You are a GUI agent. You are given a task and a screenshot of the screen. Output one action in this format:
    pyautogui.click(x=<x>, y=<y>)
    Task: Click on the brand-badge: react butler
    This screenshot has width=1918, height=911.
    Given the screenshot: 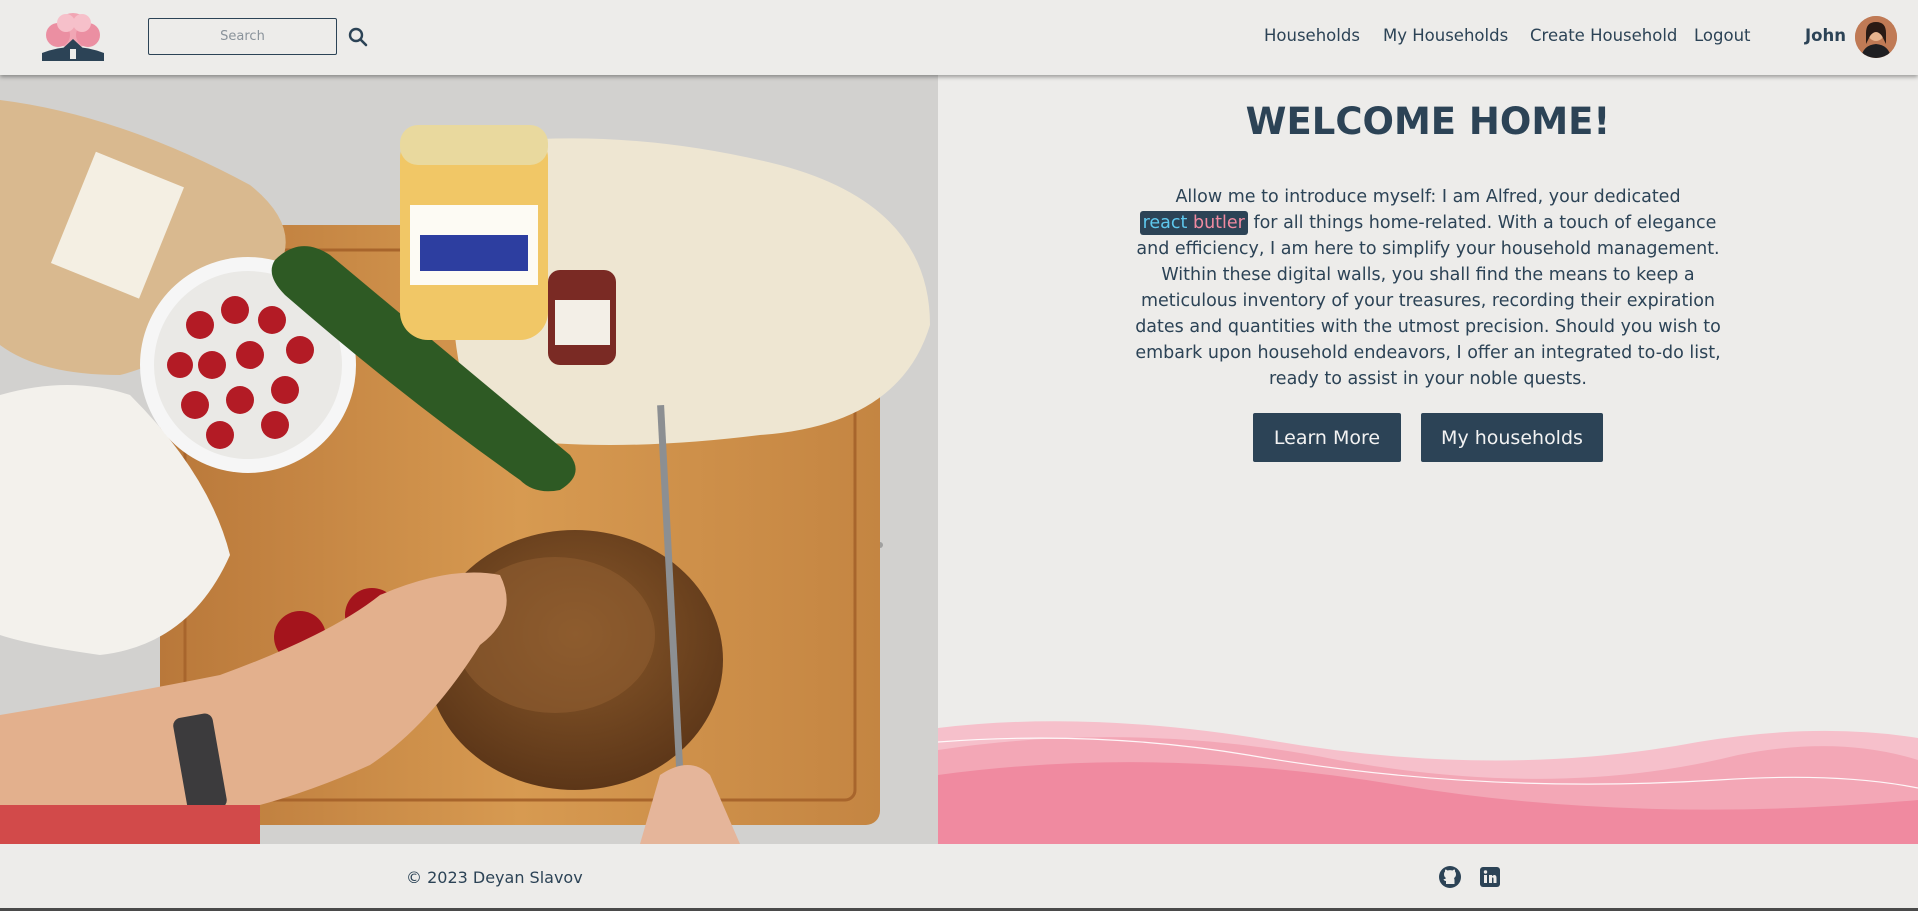 What is the action you would take?
    pyautogui.click(x=1193, y=223)
    